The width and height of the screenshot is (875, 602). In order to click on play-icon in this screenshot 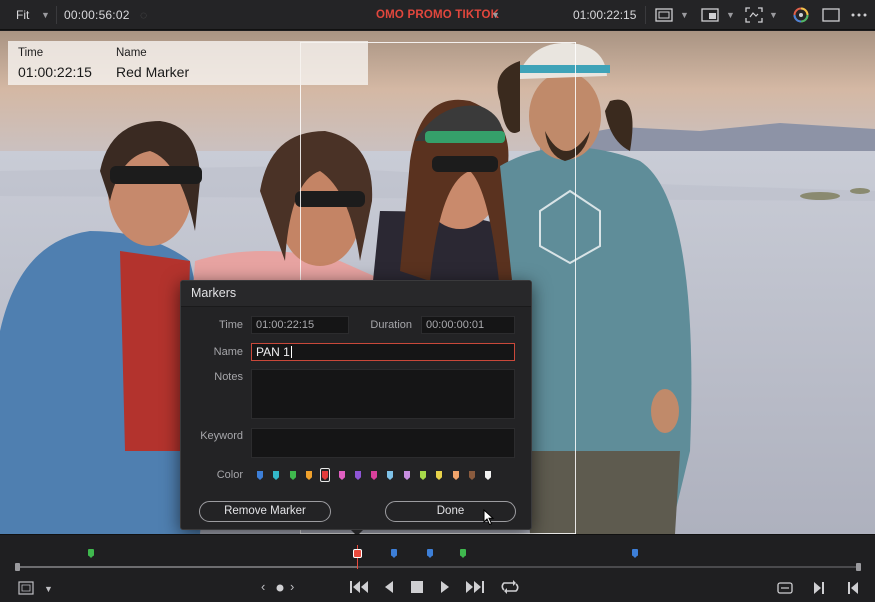, I will do `click(445, 587)`.